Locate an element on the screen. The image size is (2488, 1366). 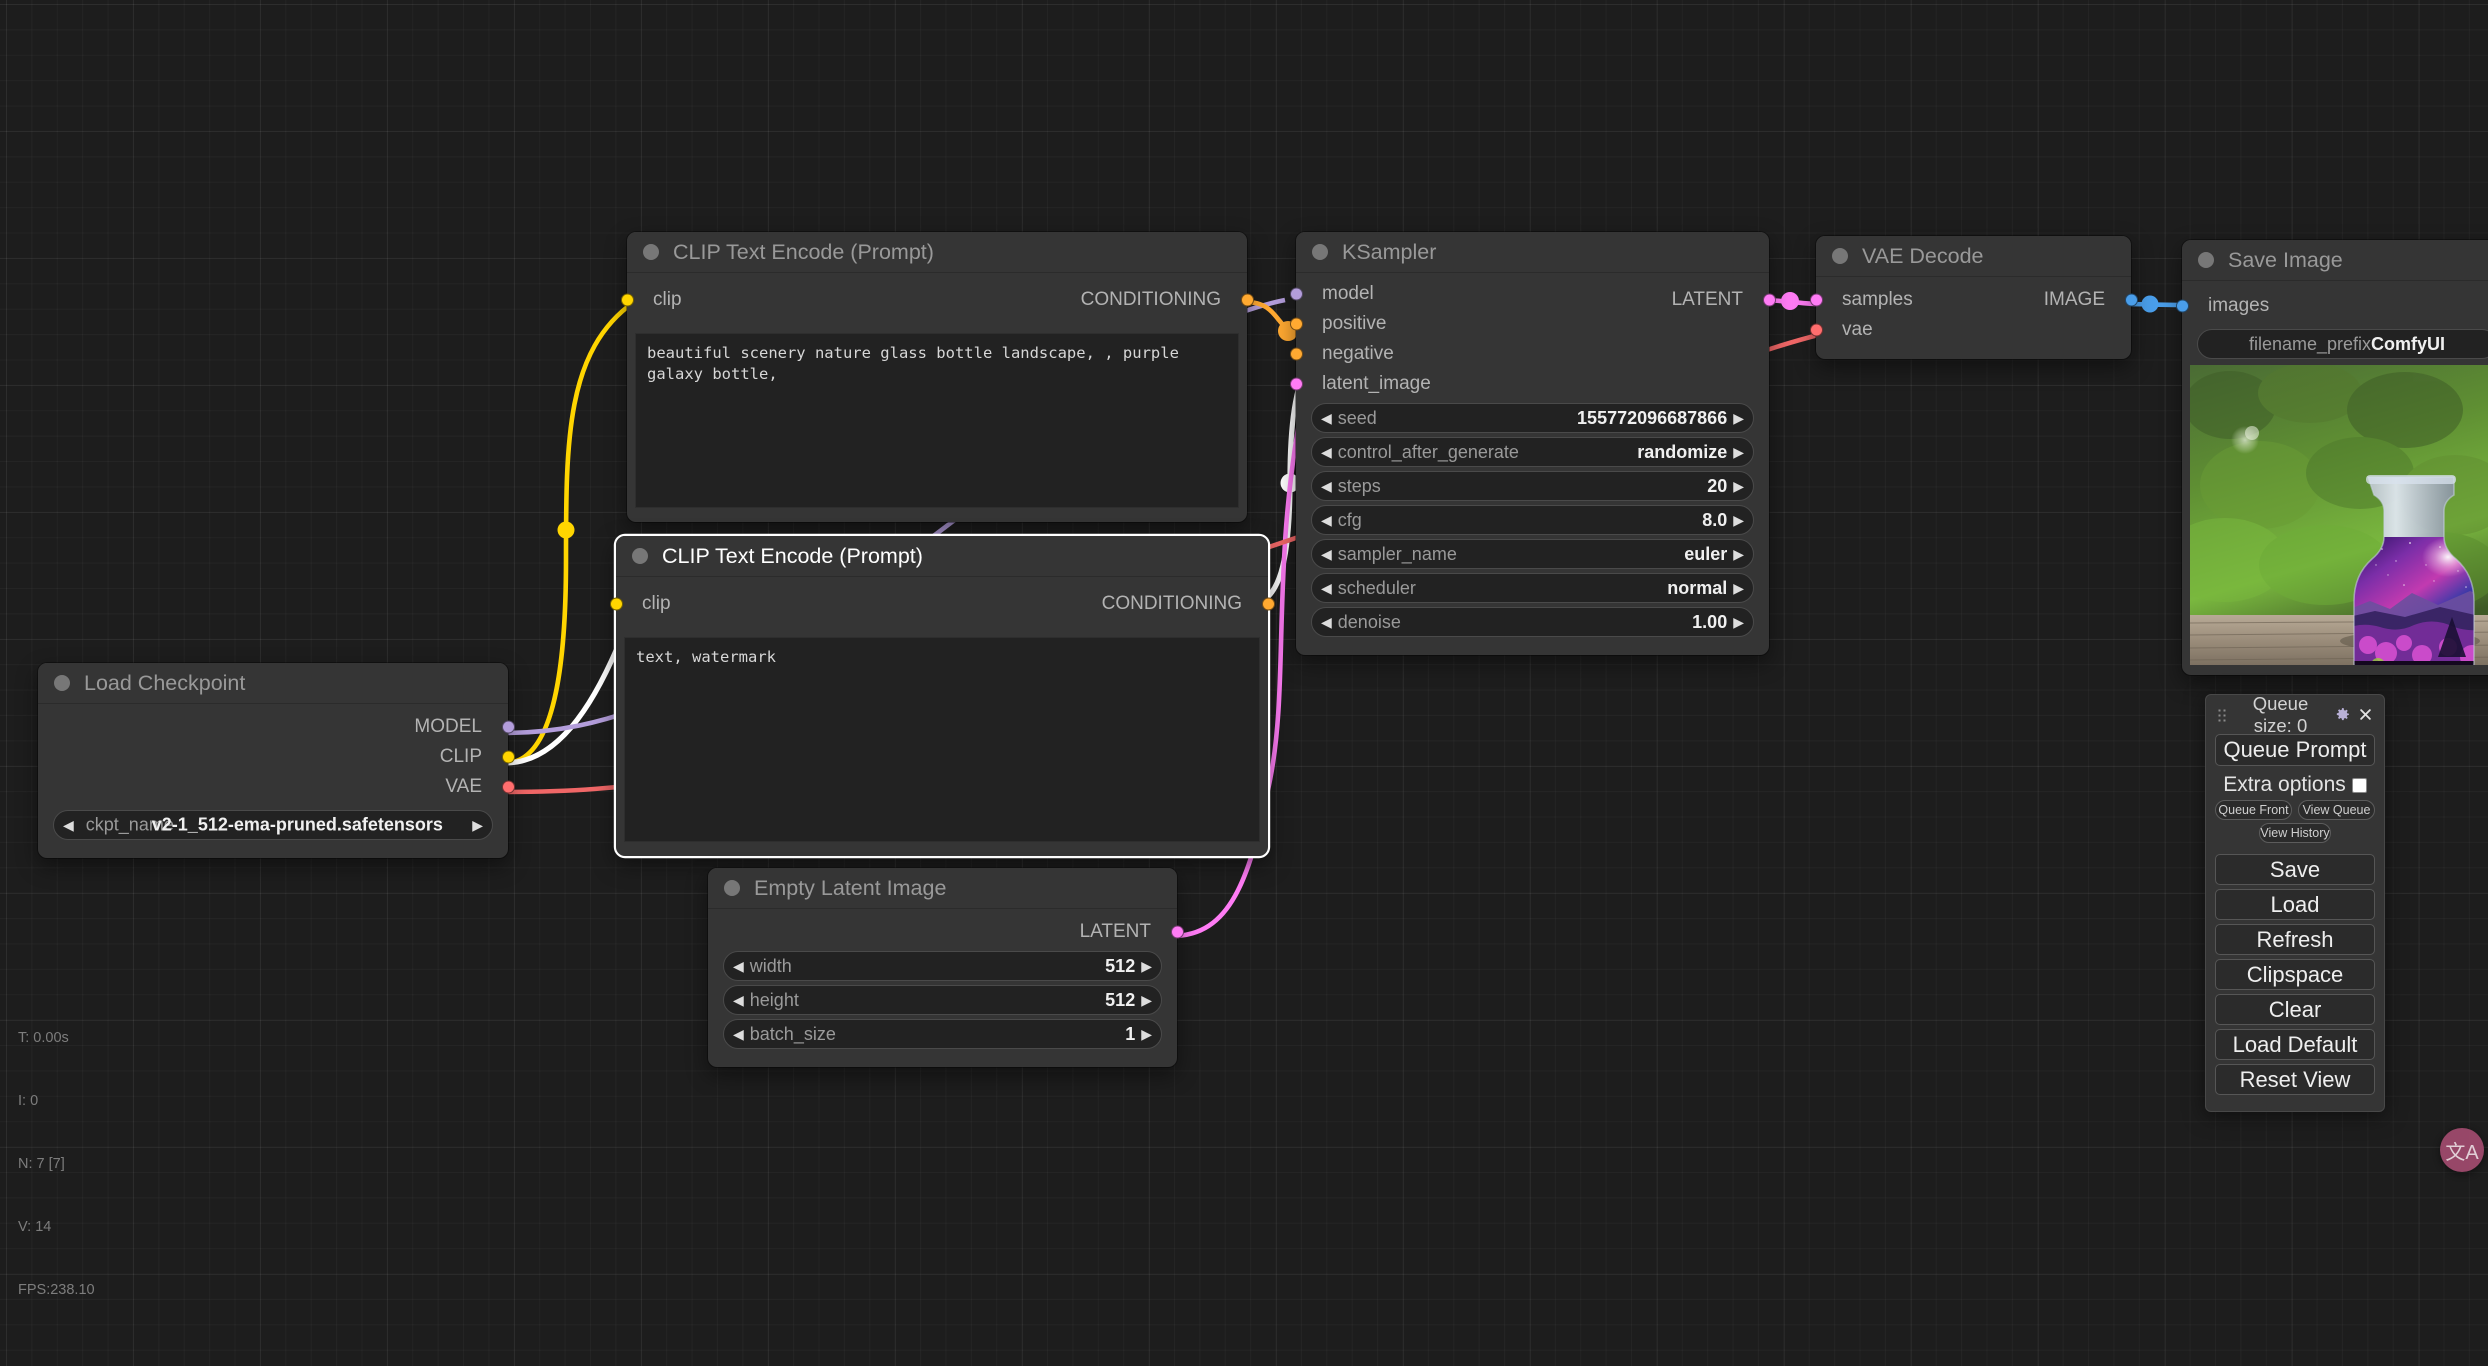
close-icon is located at coordinates (2365, 714).